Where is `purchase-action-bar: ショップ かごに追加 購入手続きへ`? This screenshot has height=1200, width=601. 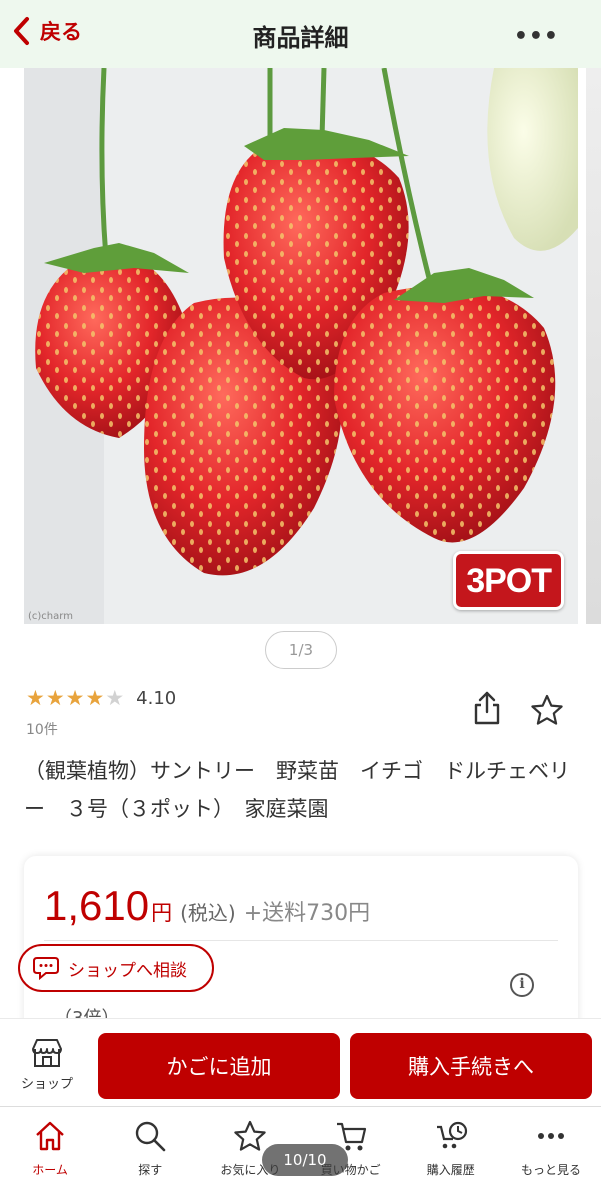
purchase-action-bar: ショップ かごに追加 購入手続きへ is located at coordinates (300, 1062).